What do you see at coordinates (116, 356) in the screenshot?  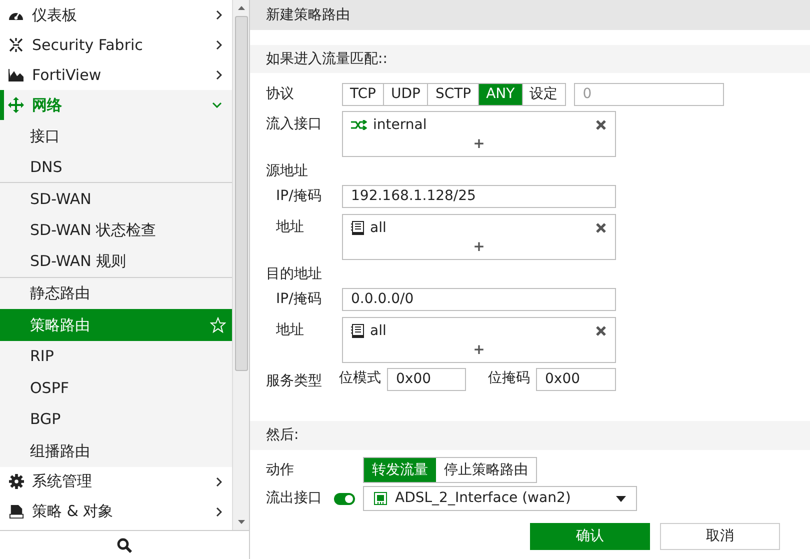 I see `submenu-item: RIP` at bounding box center [116, 356].